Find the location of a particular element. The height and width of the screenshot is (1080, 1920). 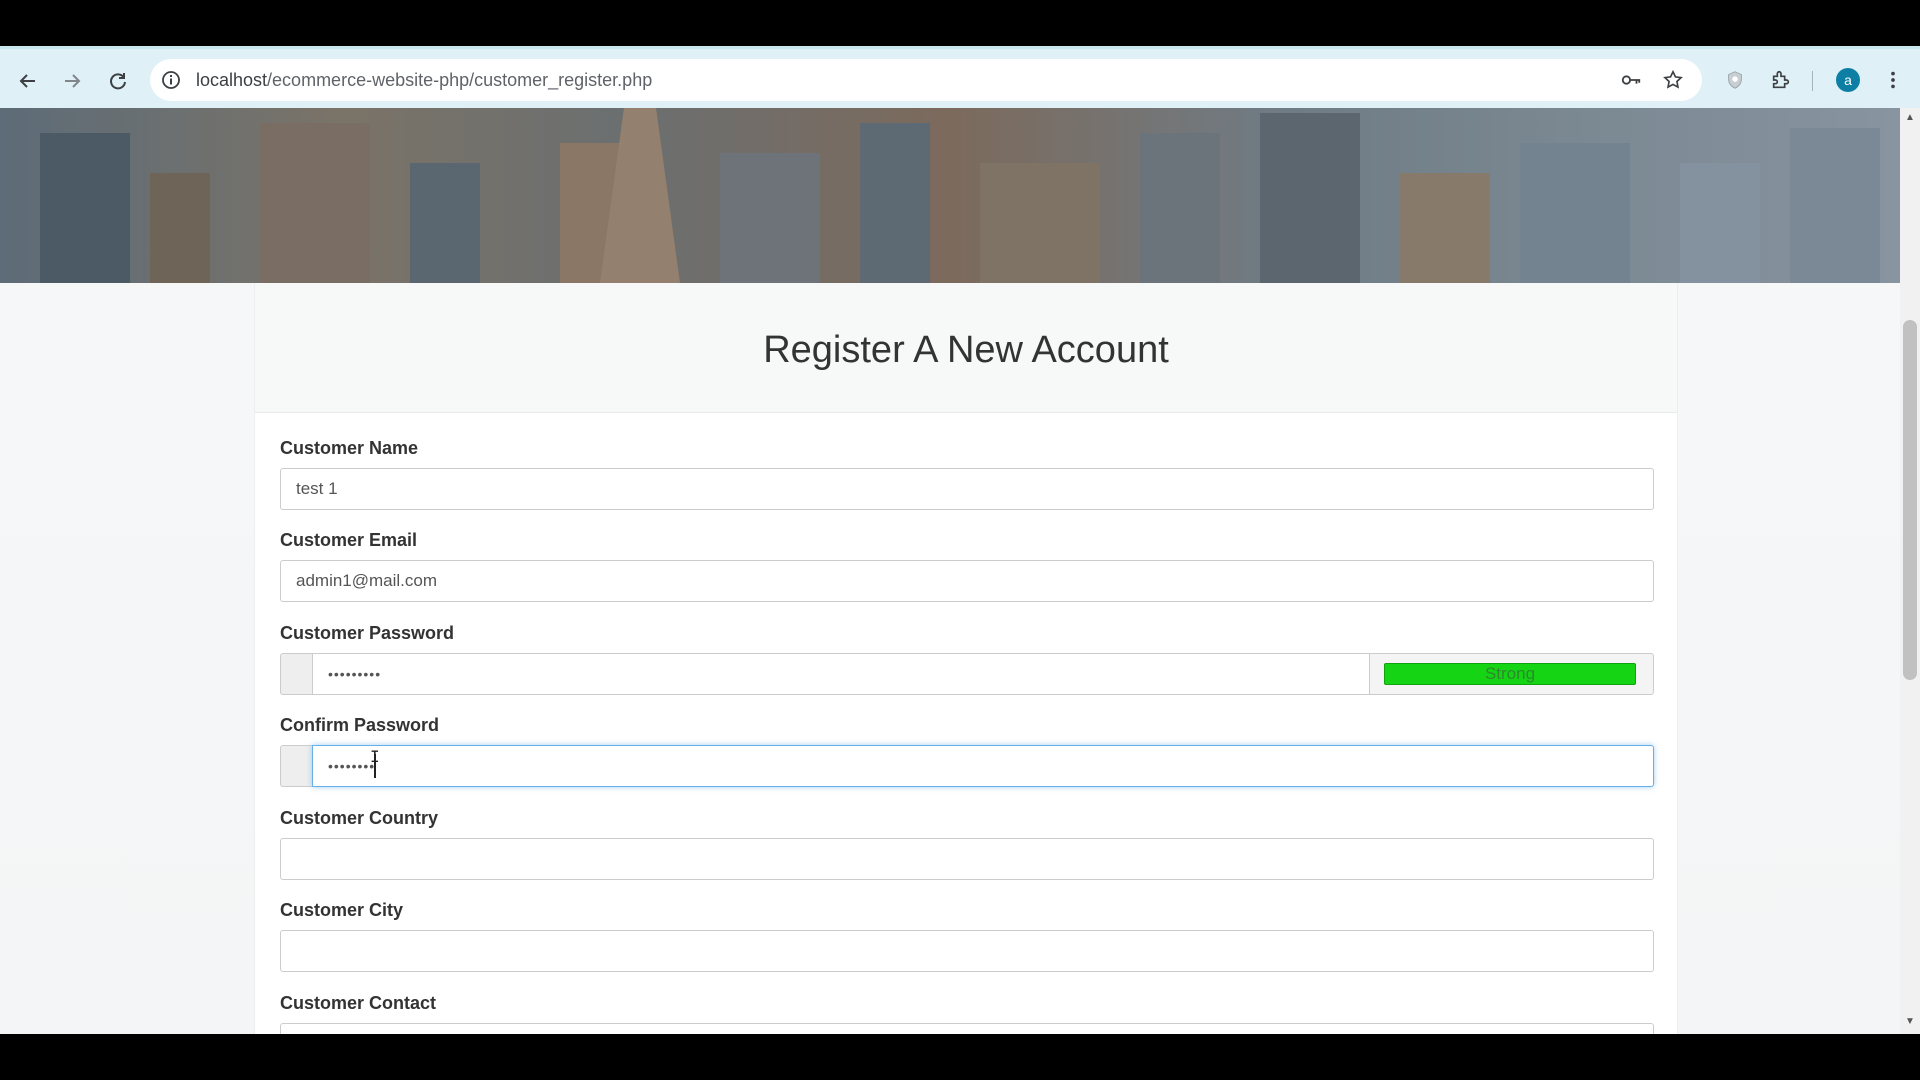

confirm-password-group: •••••••• I is located at coordinates (967, 766).